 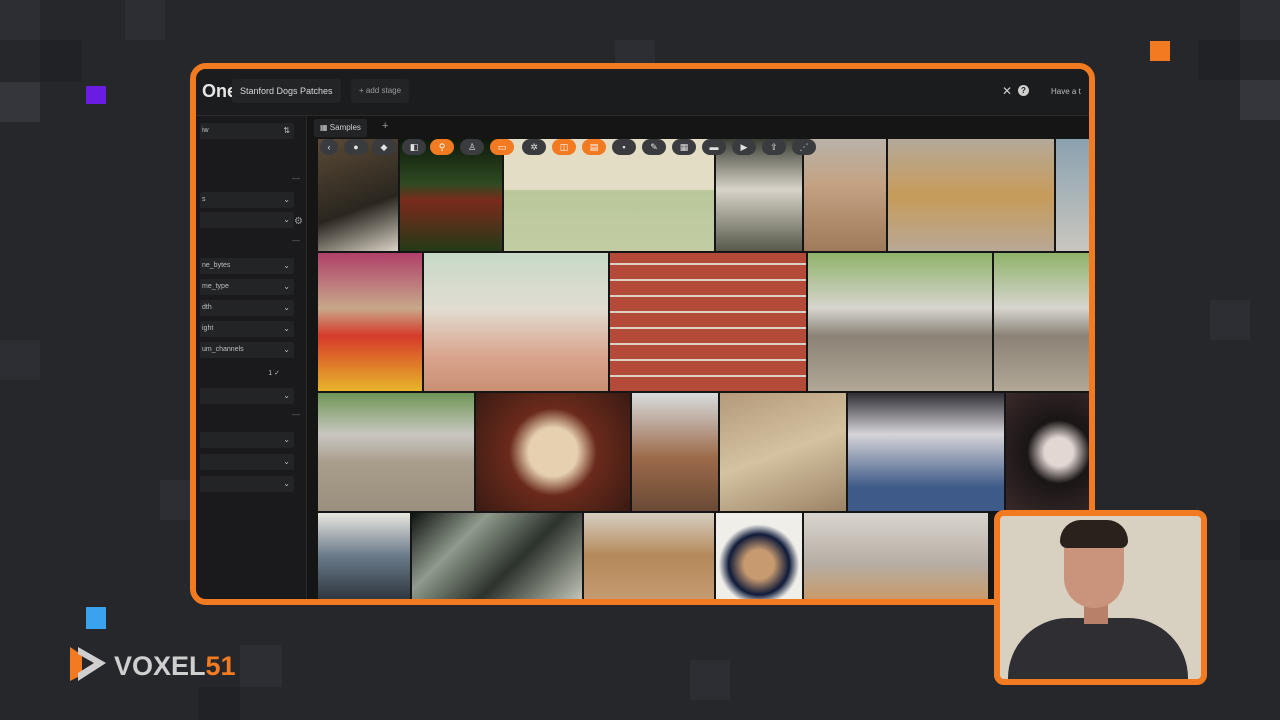 I want to click on sidebar-item-label: iw, so click(x=205, y=130).